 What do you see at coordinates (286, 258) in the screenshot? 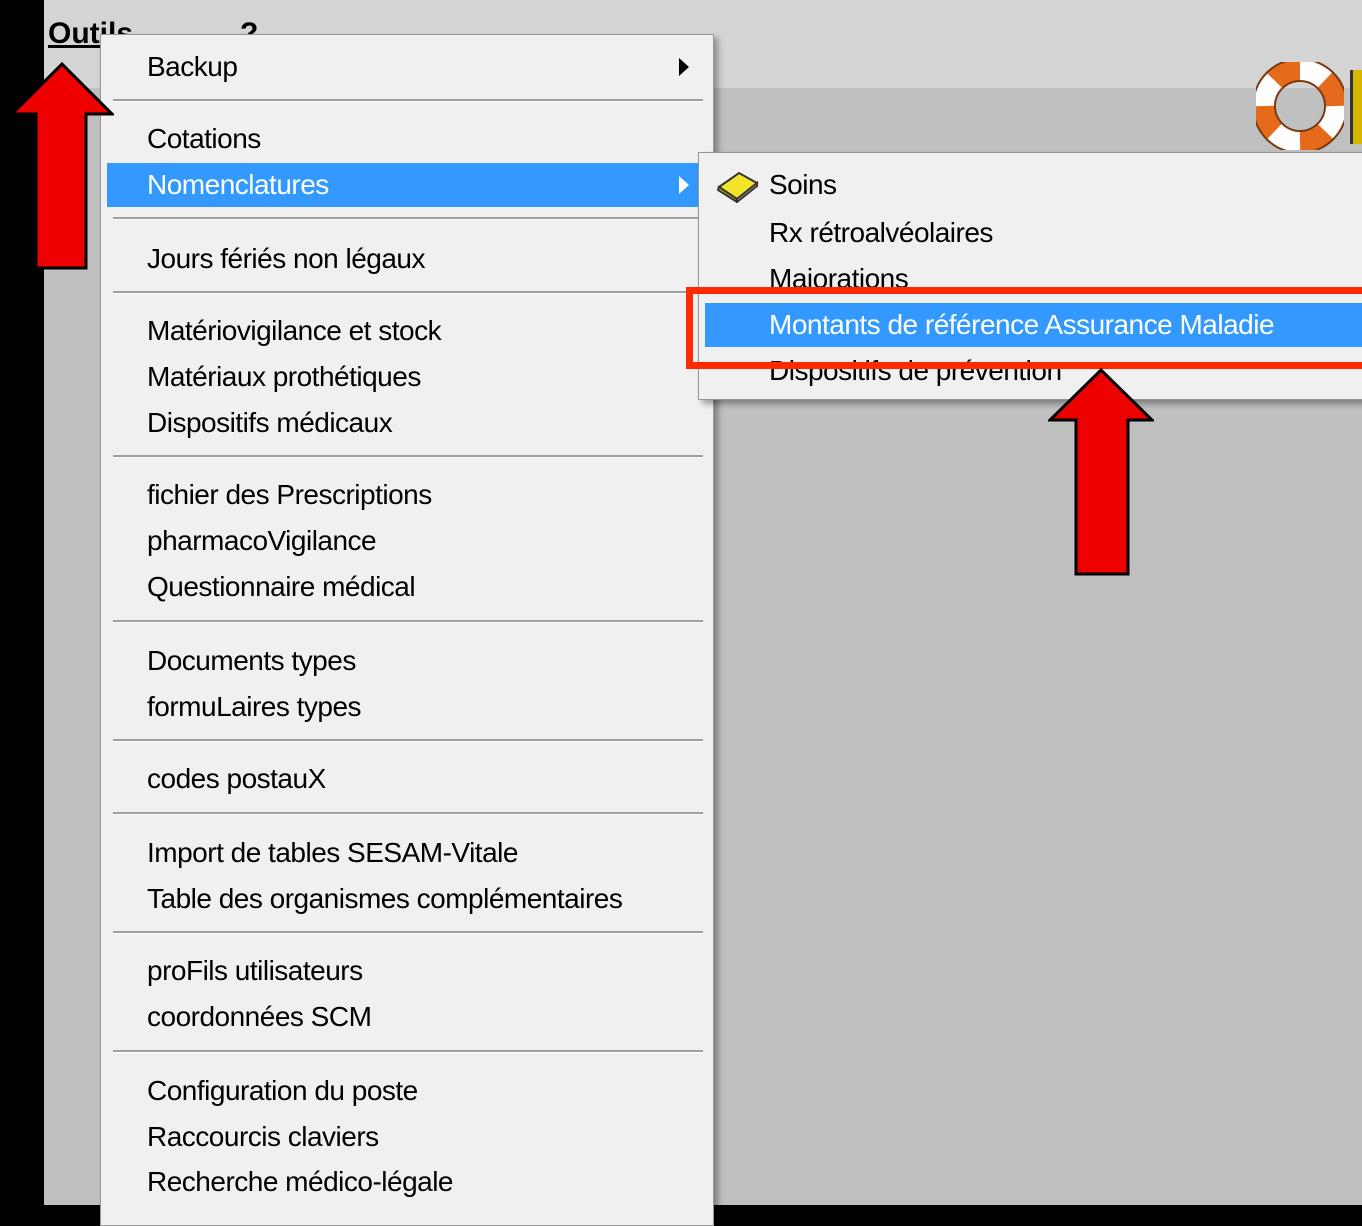
I see `menu-item-label: Jours fériés non légaux` at bounding box center [286, 258].